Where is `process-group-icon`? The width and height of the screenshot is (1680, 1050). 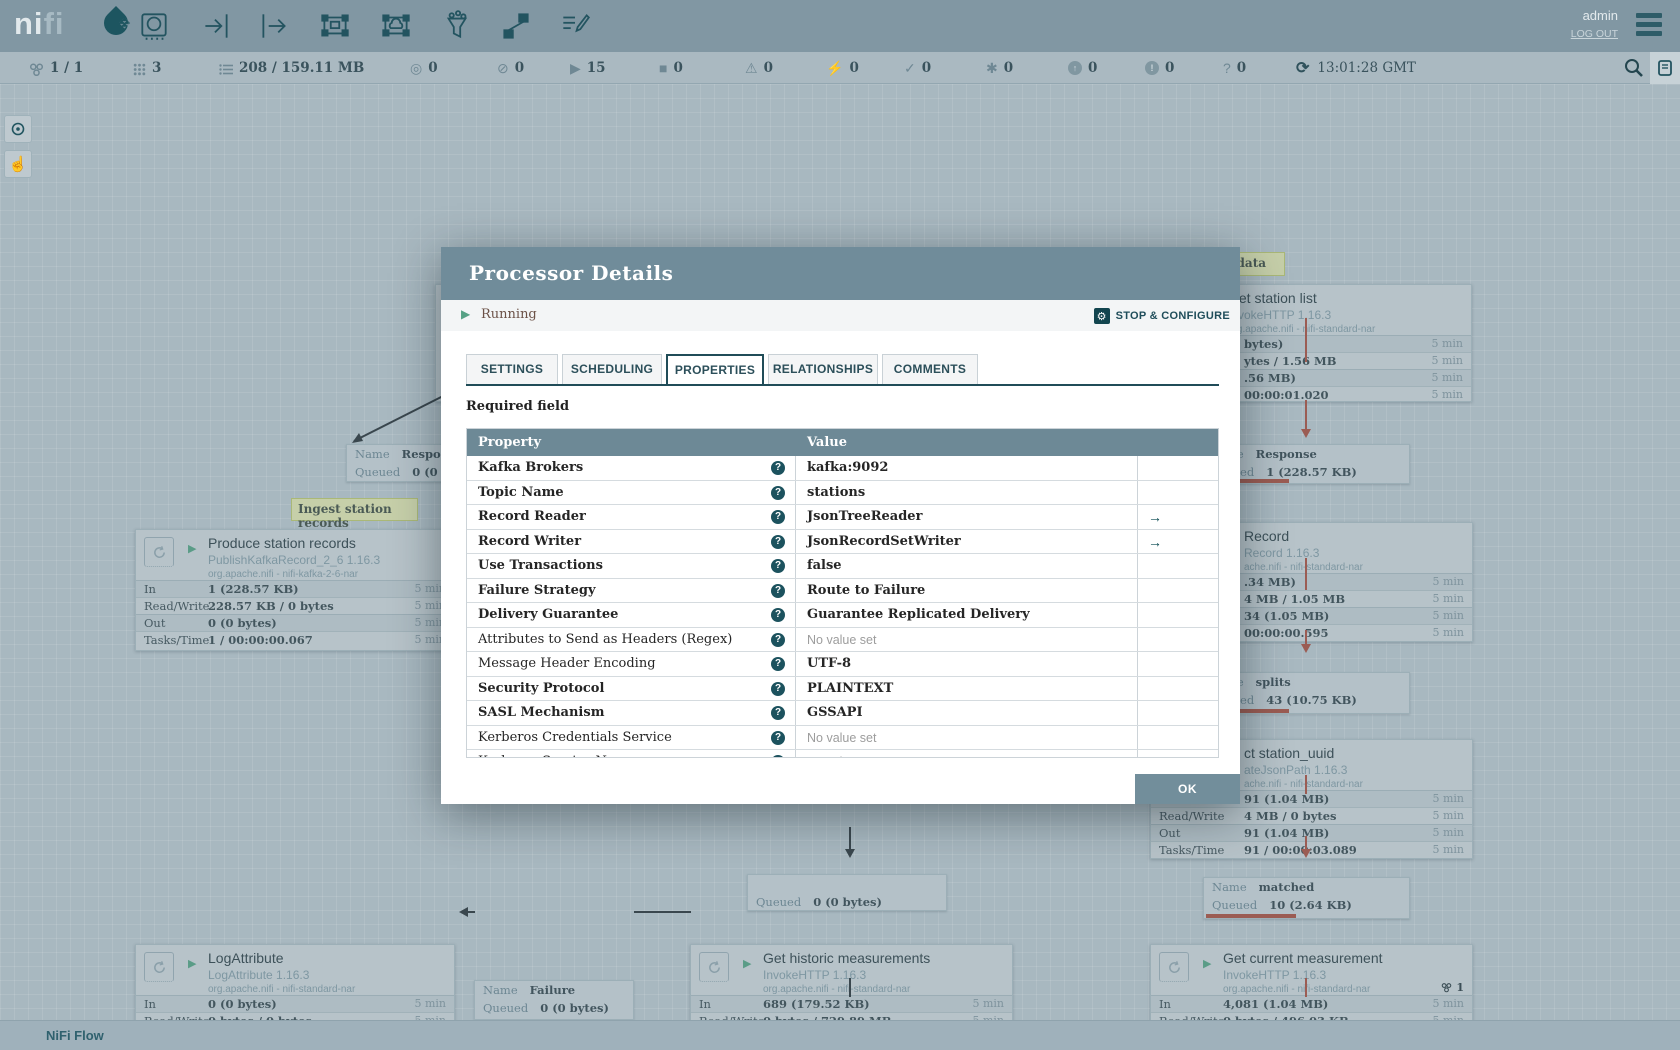 process-group-icon is located at coordinates (335, 26).